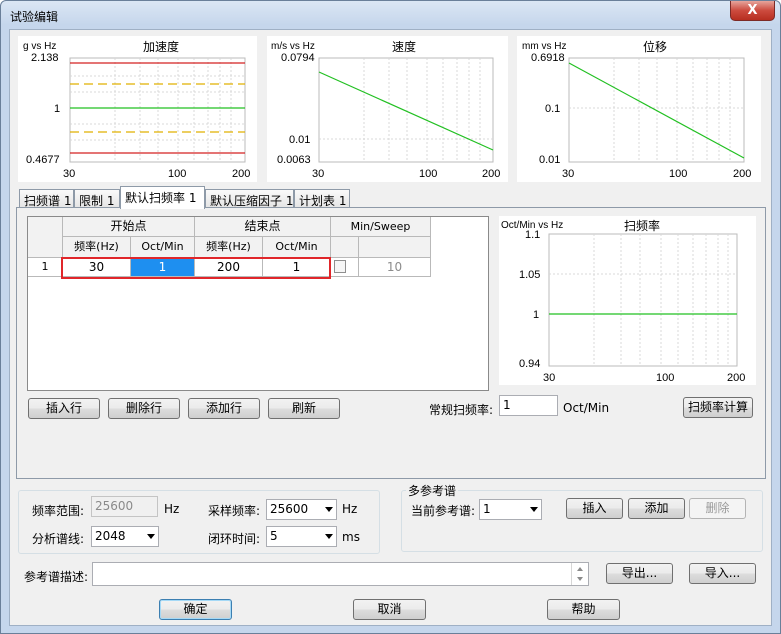 The height and width of the screenshot is (634, 781). What do you see at coordinates (491, 174) in the screenshot?
I see `vel-x-tick-200: 200` at bounding box center [491, 174].